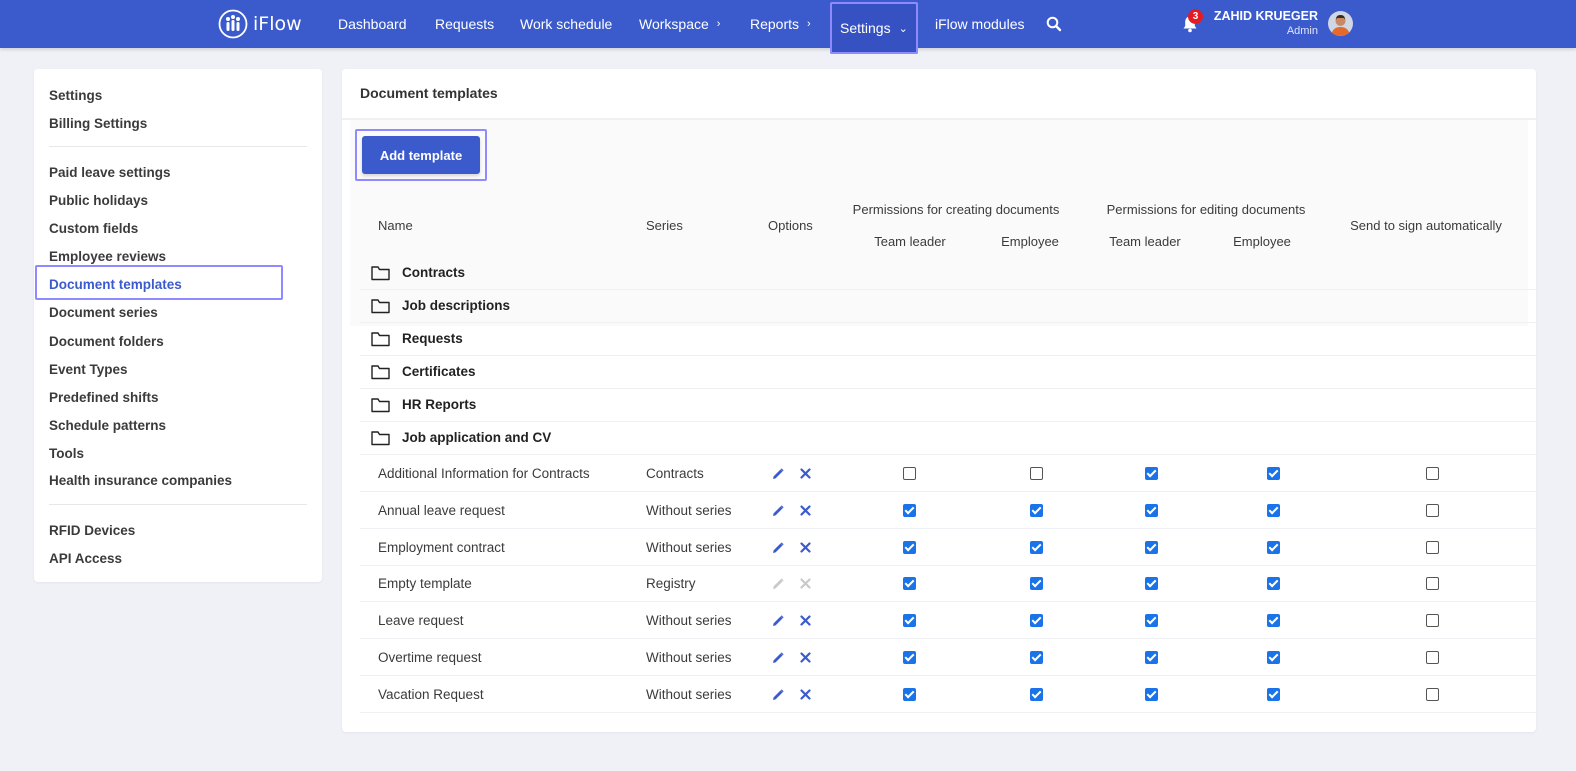 The width and height of the screenshot is (1576, 771). Describe the element at coordinates (98, 123) in the screenshot. I see `sidebar-item-billing-settings: Billing Settings` at that location.